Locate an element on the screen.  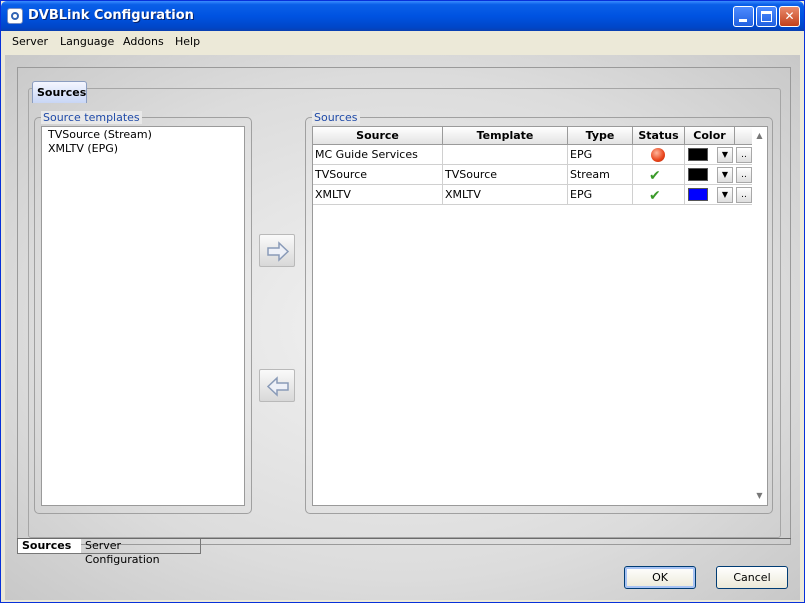
list-item: XMLTV (EPG) is located at coordinates (143, 149).